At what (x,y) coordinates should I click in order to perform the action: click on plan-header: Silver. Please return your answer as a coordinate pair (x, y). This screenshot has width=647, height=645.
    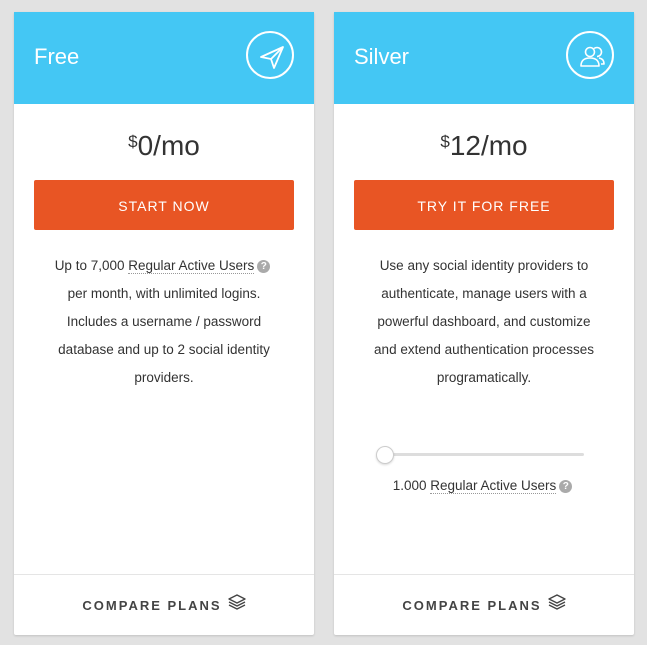
    Looking at the image, I should click on (484, 58).